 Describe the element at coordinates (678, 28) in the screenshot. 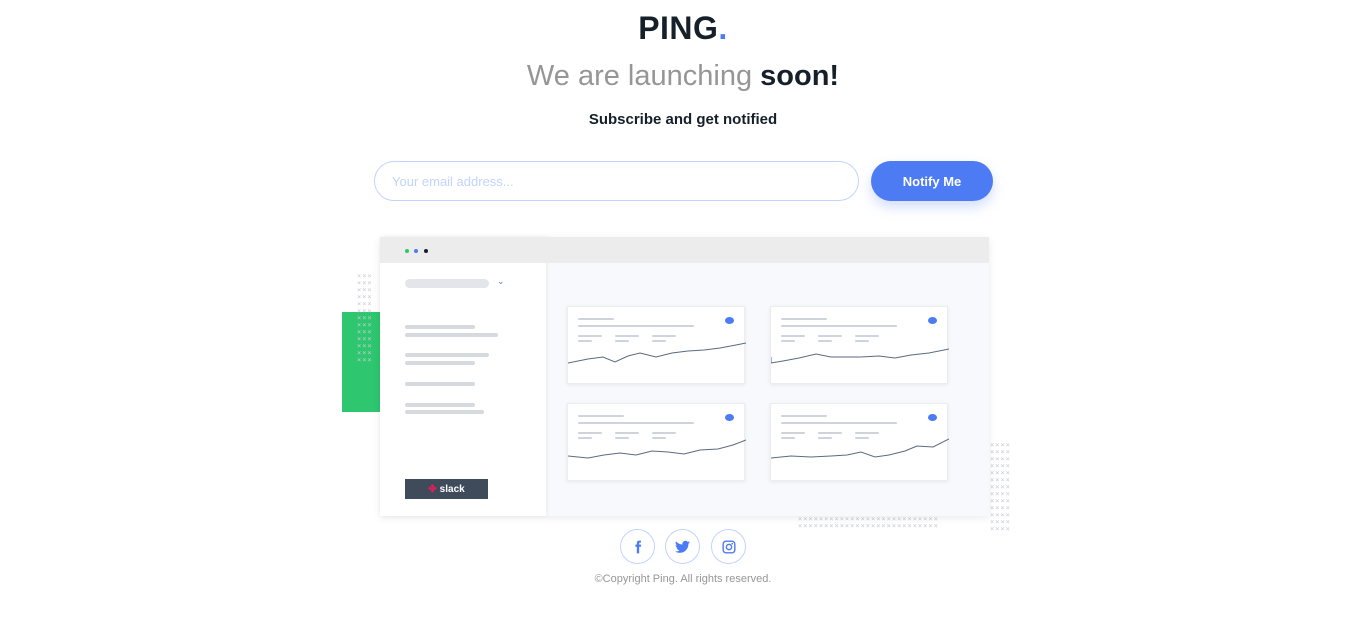

I see `brand-name: PING` at that location.